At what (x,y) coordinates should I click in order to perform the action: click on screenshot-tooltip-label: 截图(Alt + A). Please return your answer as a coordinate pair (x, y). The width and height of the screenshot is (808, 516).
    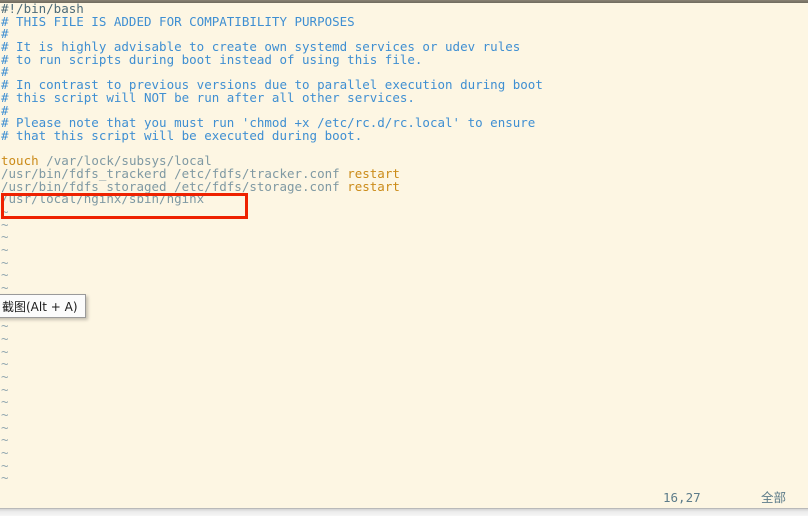
    Looking at the image, I should click on (40, 306).